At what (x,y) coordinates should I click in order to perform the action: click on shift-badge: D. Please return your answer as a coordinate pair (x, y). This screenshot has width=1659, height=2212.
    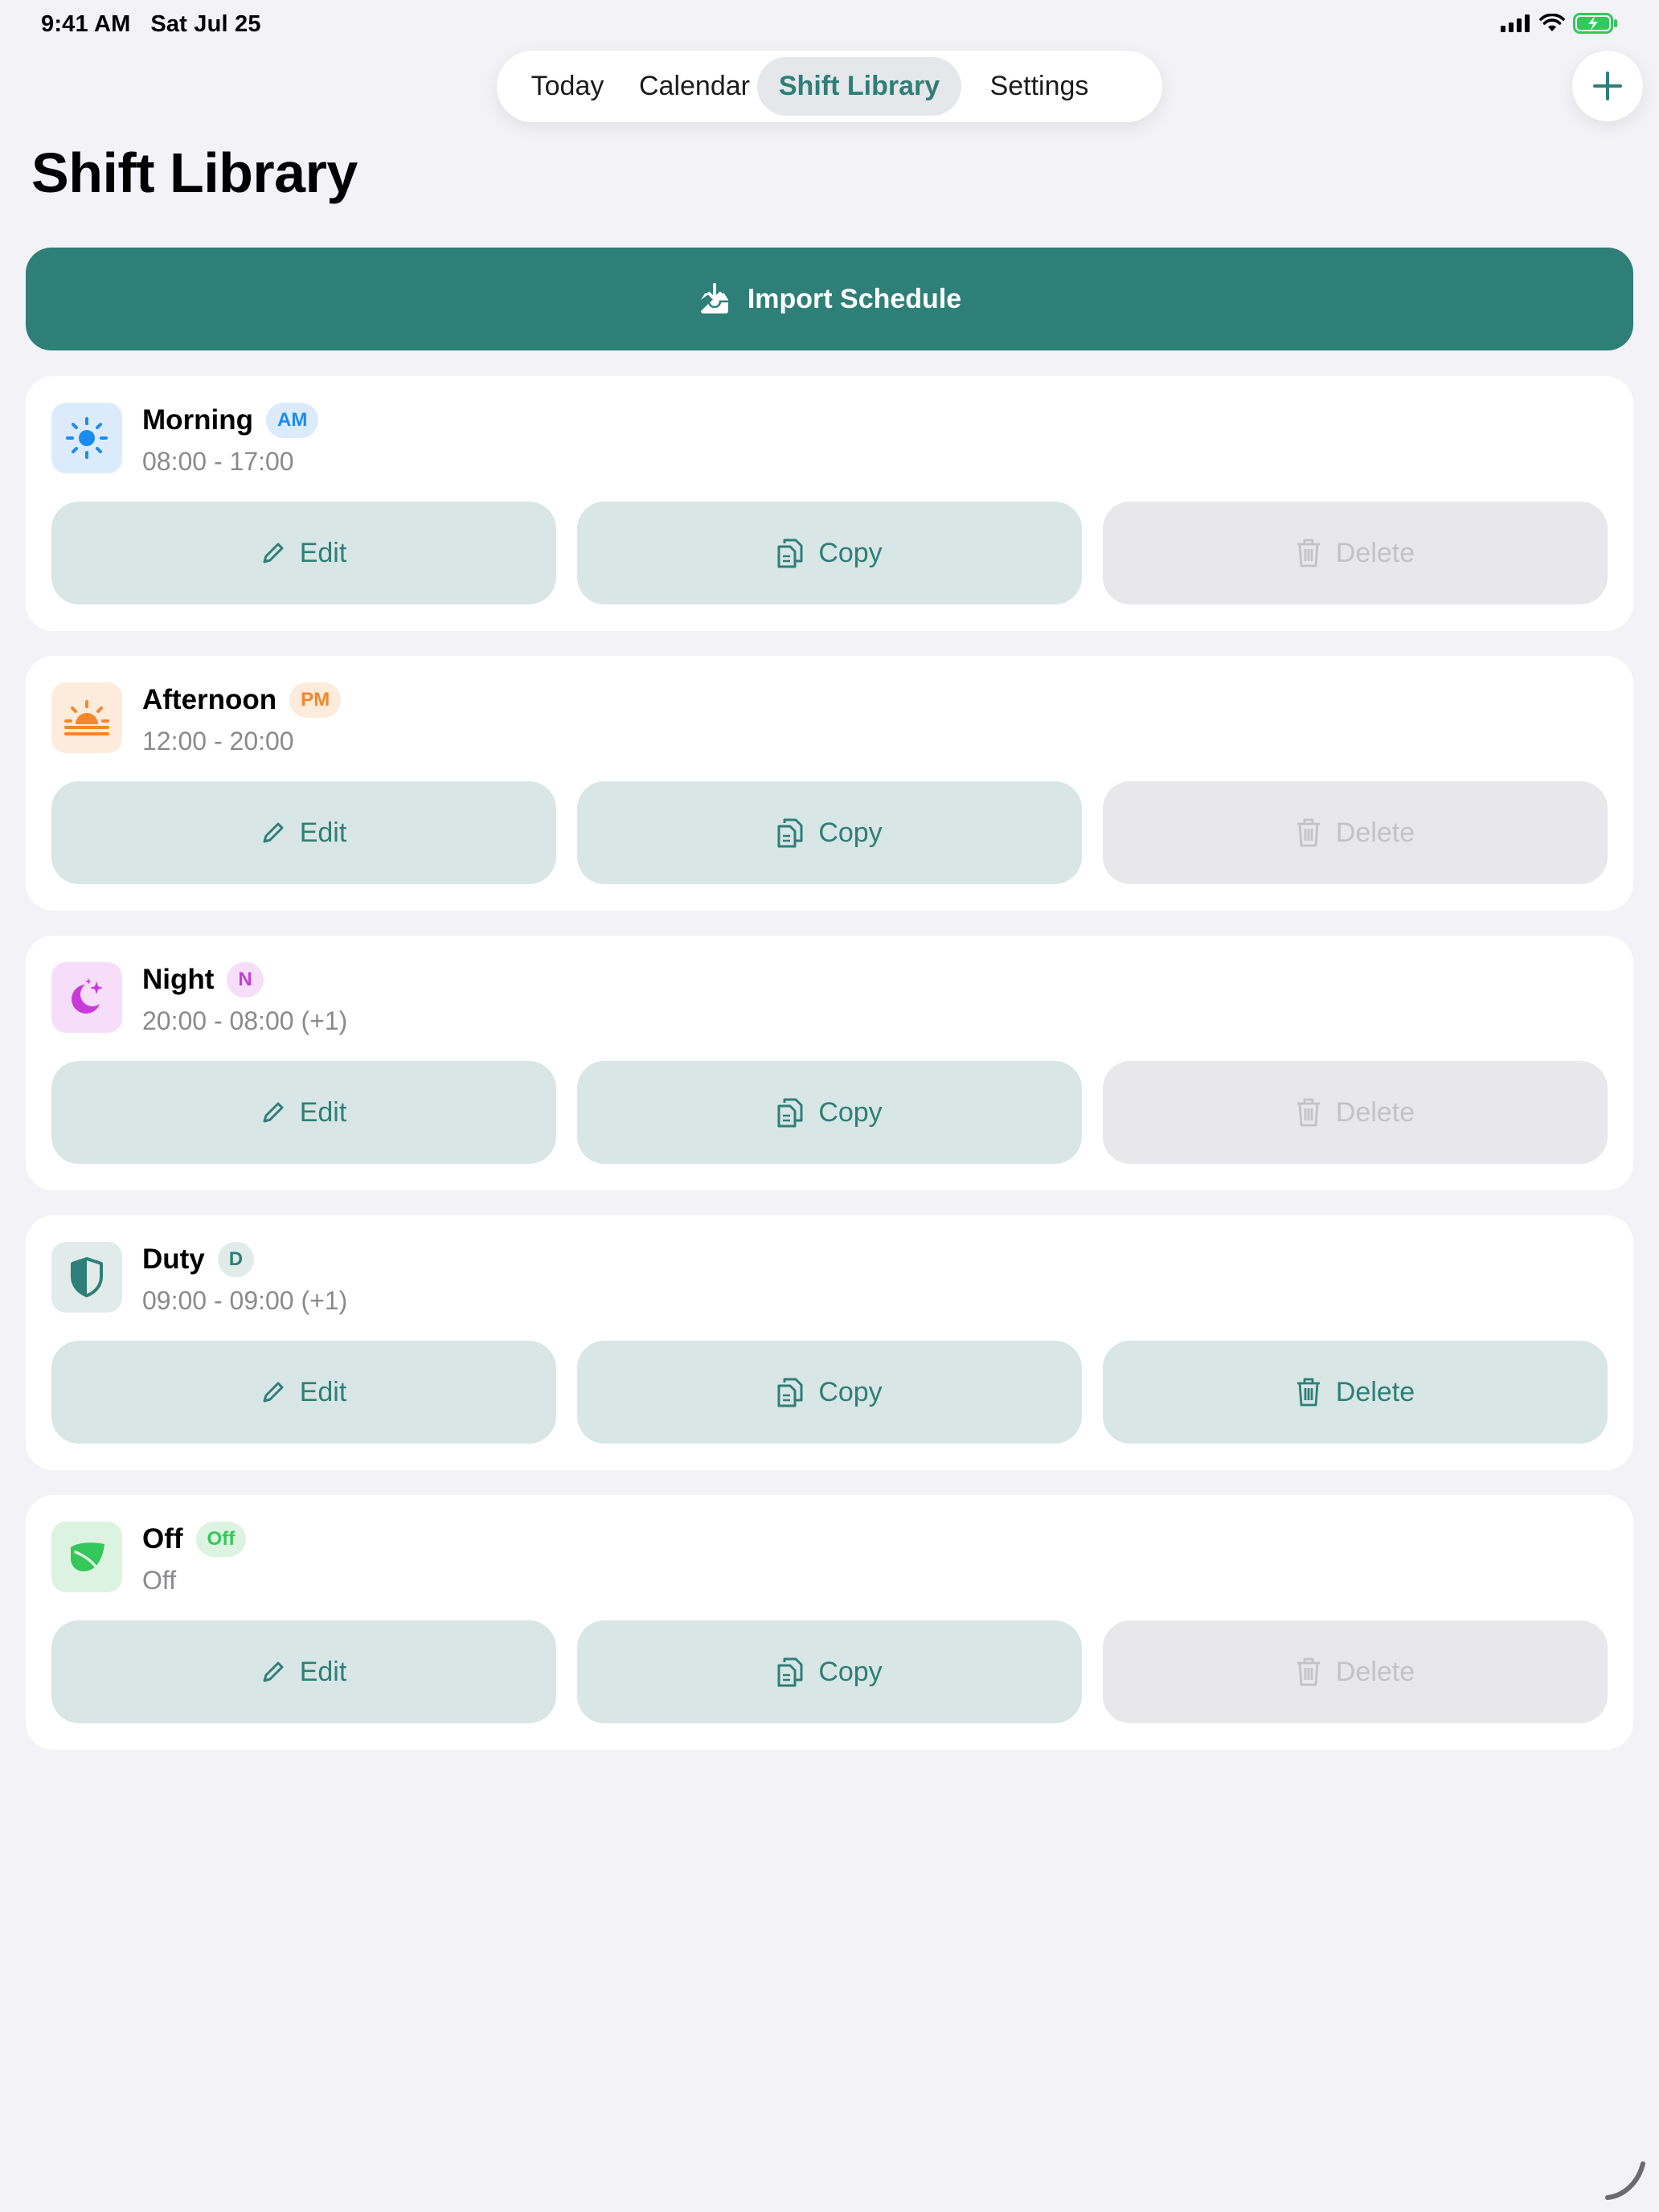
    Looking at the image, I should click on (236, 1259).